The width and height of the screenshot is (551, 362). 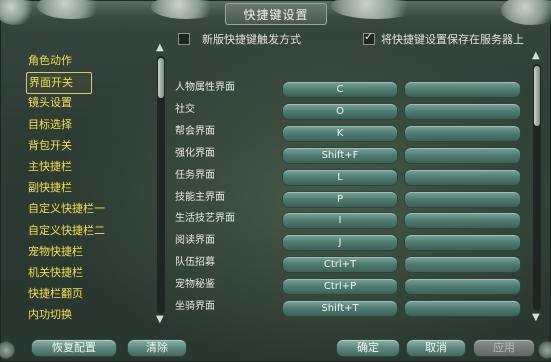 I want to click on primary-key-button: J, so click(x=340, y=243).